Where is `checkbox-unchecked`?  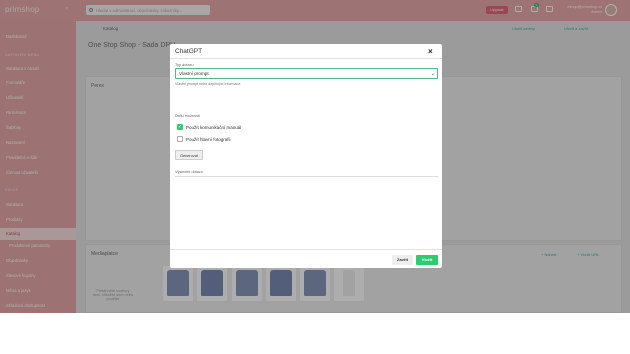 checkbox-unchecked is located at coordinates (180, 139).